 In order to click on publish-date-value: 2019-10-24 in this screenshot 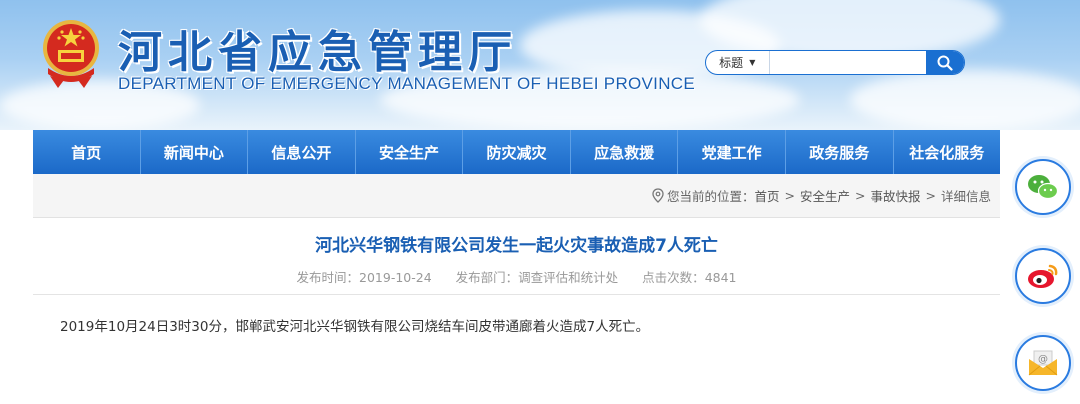, I will do `click(395, 277)`.